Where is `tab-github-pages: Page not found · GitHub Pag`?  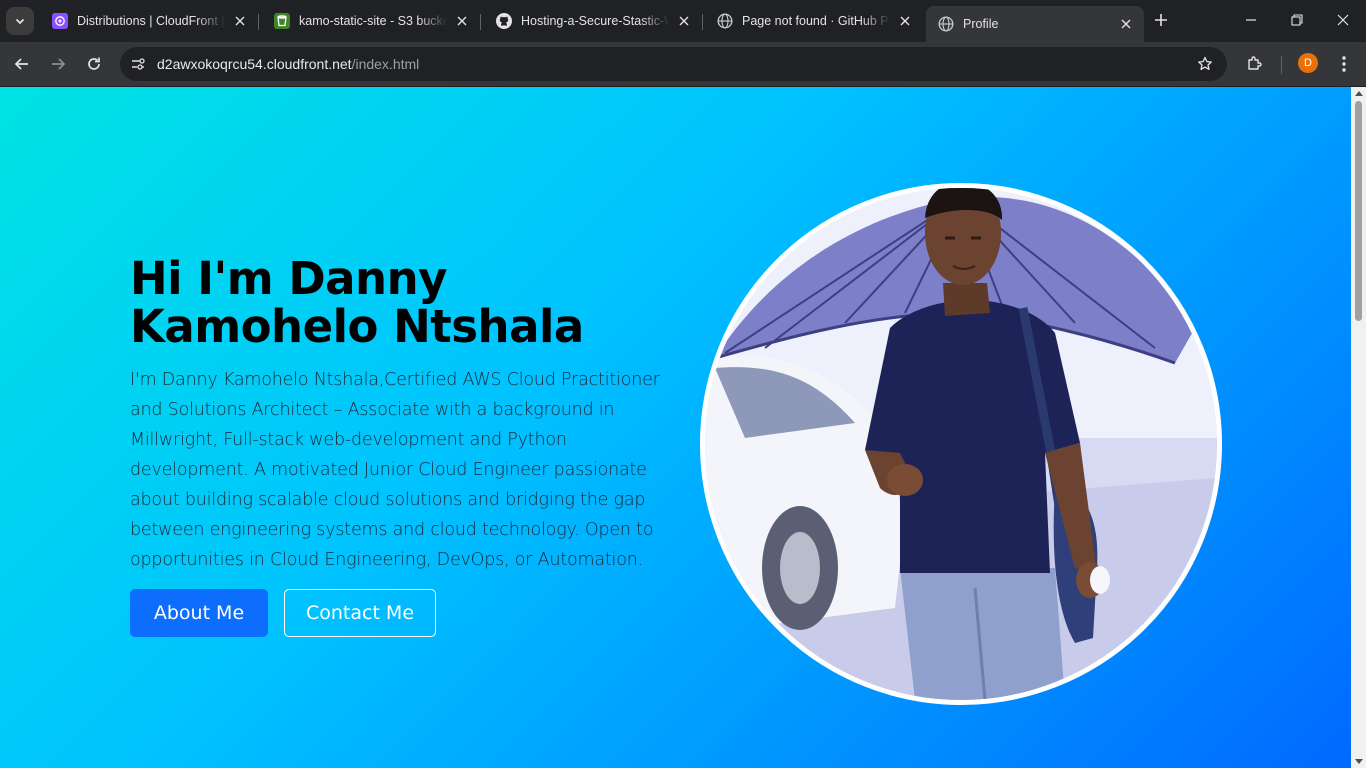 tab-github-pages: Page not found · GitHub Pag is located at coordinates (814, 21).